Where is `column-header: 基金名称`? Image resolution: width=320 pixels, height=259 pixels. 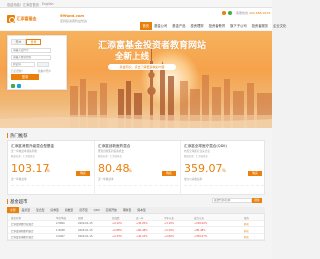 column-header: 基金名称 is located at coordinates (16, 218).